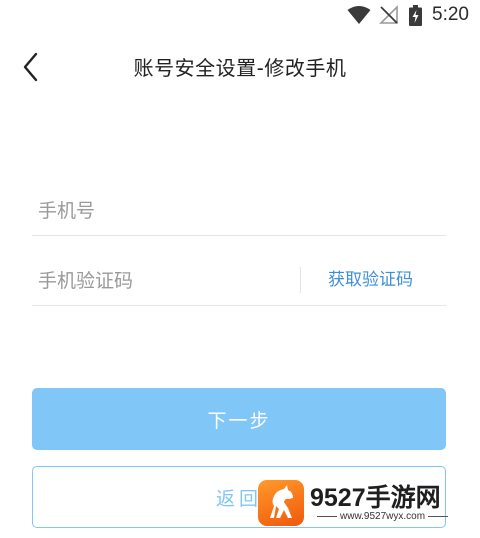 Image resolution: width=480 pixels, height=538 pixels. I want to click on watermark-url: www.9527wyx.com, so click(382, 516).